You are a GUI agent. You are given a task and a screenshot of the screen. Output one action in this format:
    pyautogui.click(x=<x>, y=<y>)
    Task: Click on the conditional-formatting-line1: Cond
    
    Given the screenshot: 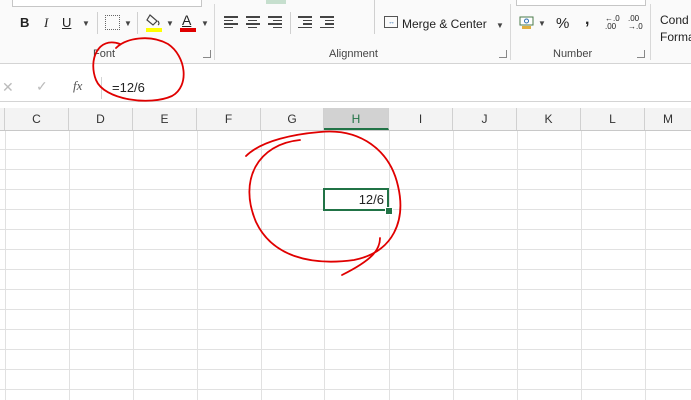 What is the action you would take?
    pyautogui.click(x=674, y=20)
    